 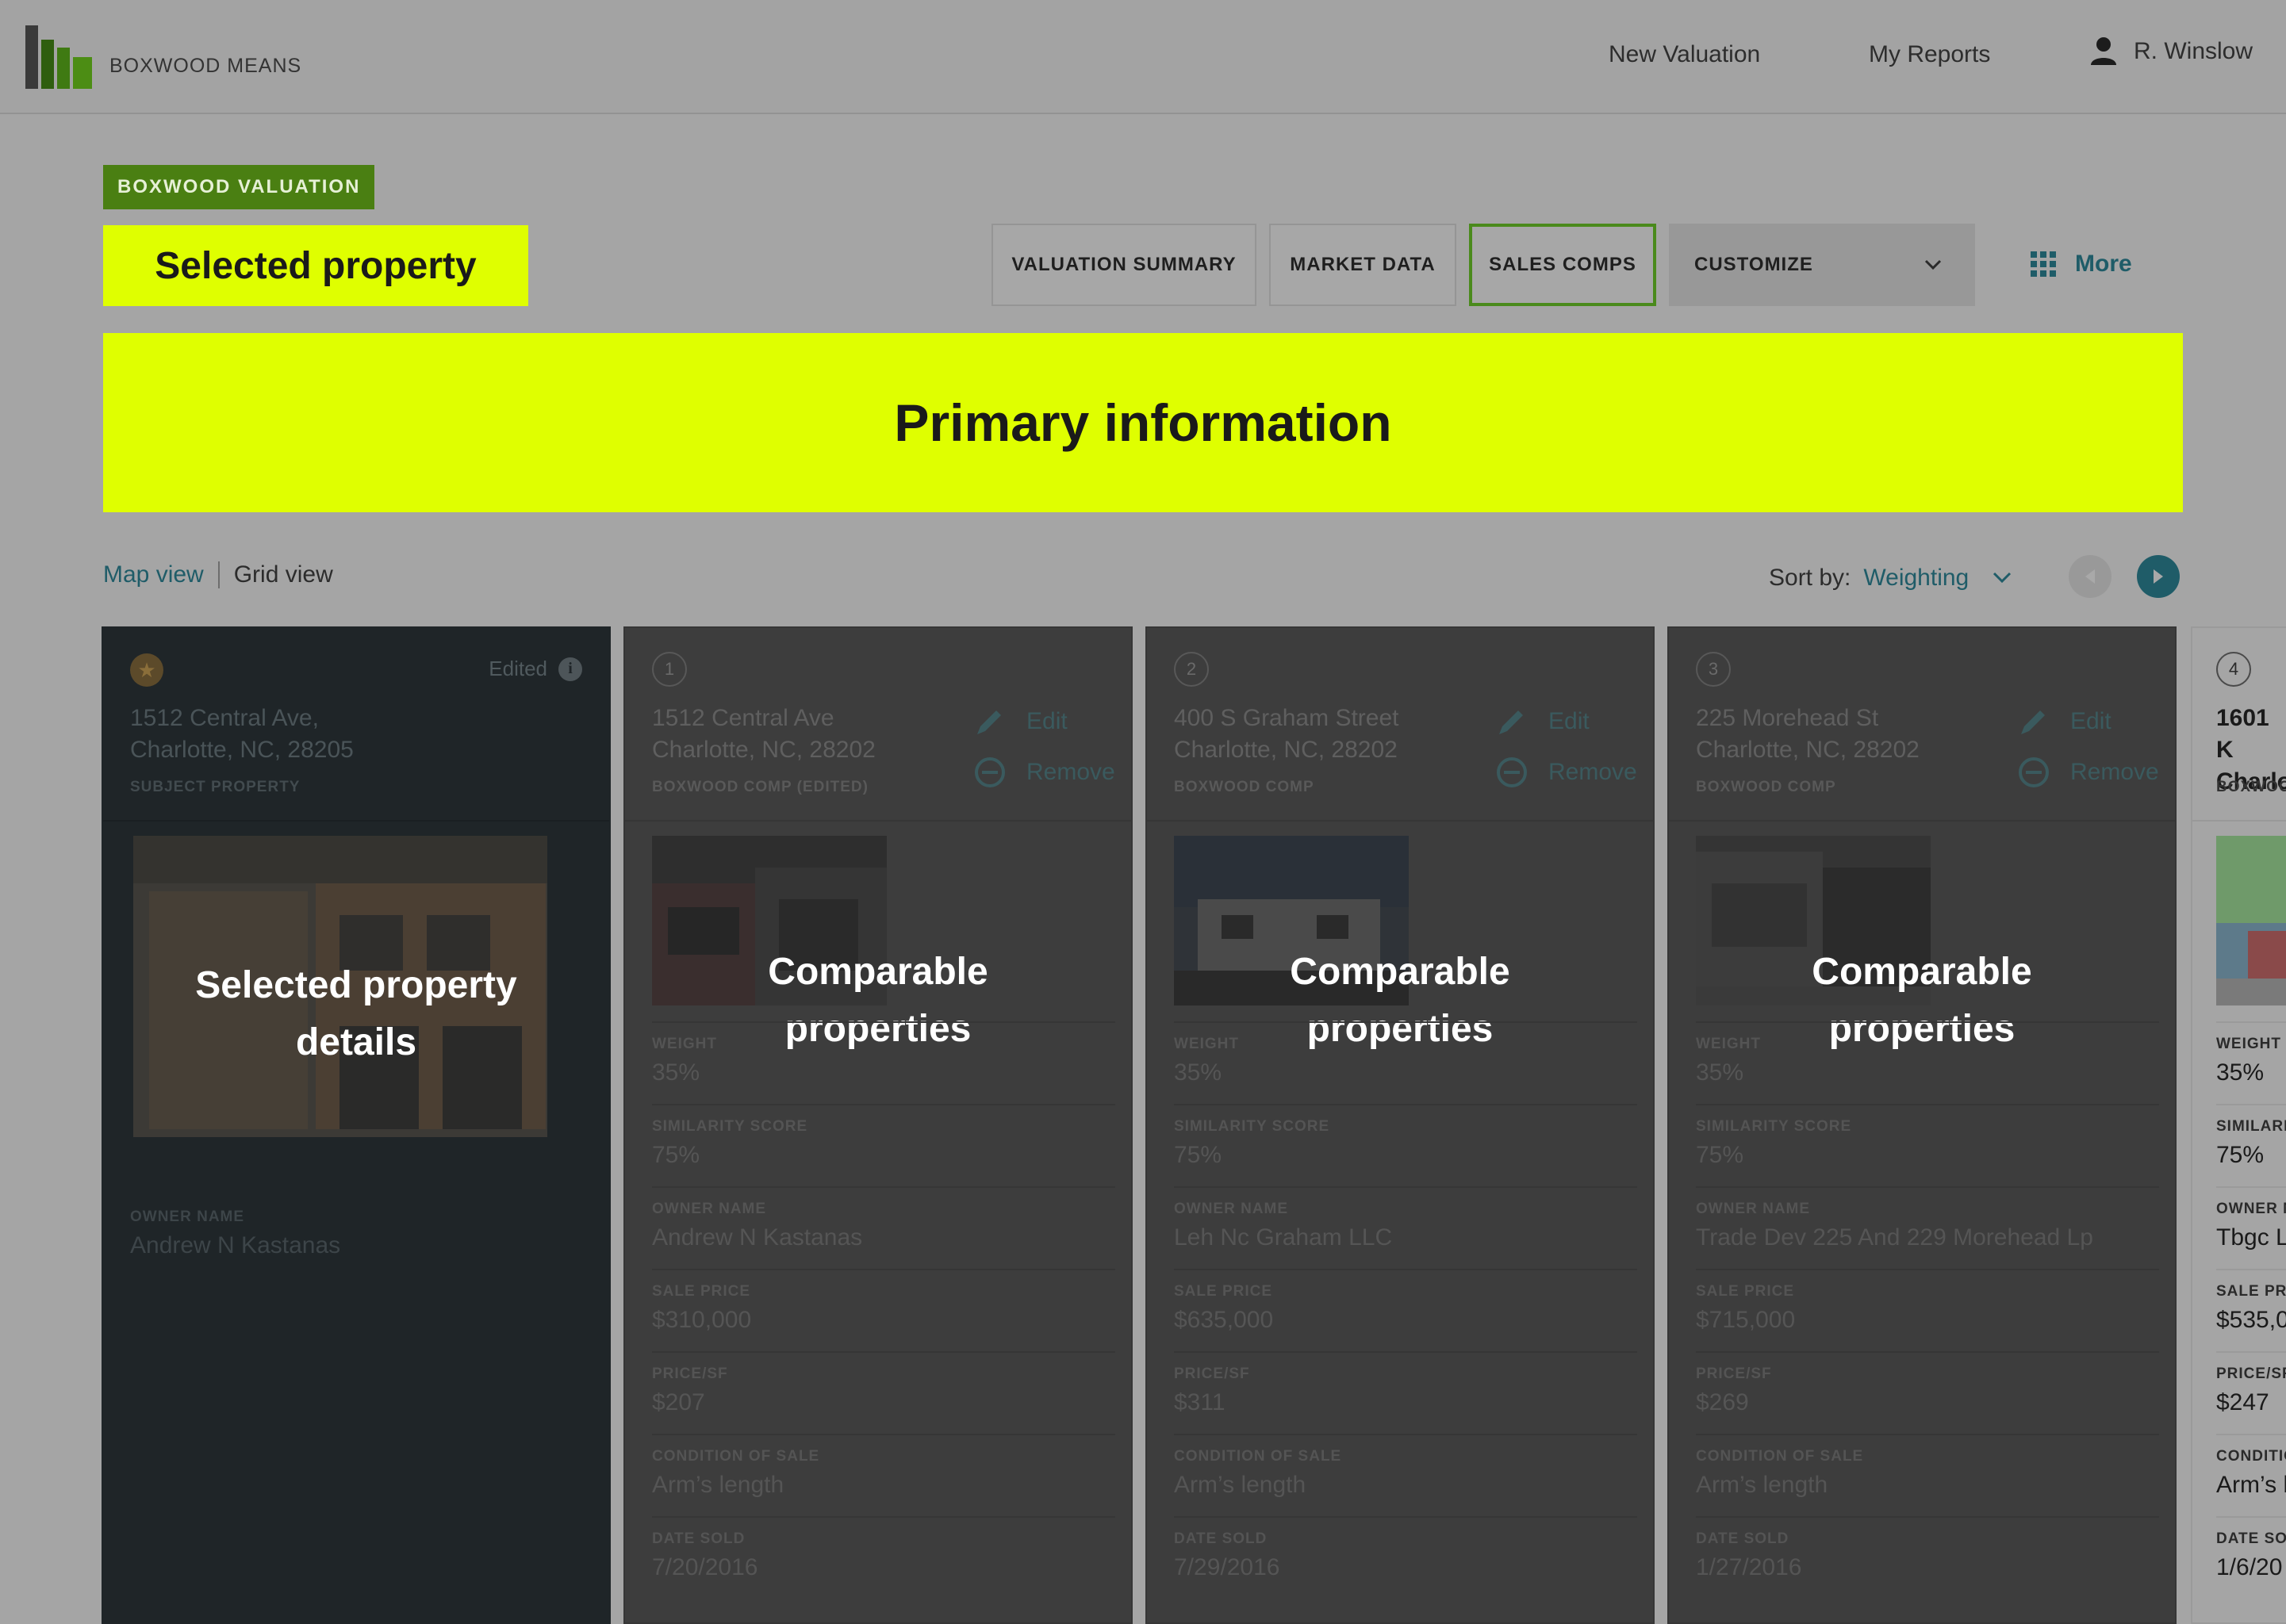 I want to click on field-condition-of-sale: CONDITIO Arm’s l, so click(x=2251, y=1476).